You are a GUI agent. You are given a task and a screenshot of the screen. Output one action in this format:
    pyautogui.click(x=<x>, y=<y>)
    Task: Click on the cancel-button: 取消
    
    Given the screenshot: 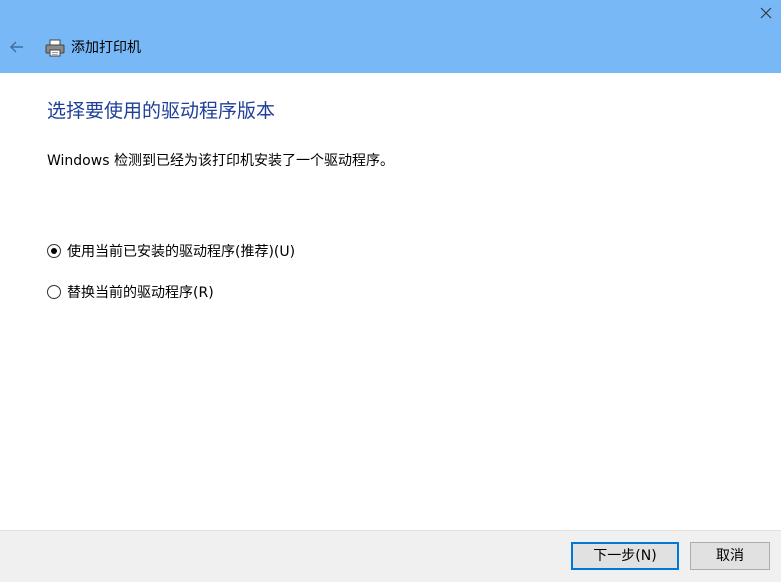 What is the action you would take?
    pyautogui.click(x=730, y=556)
    